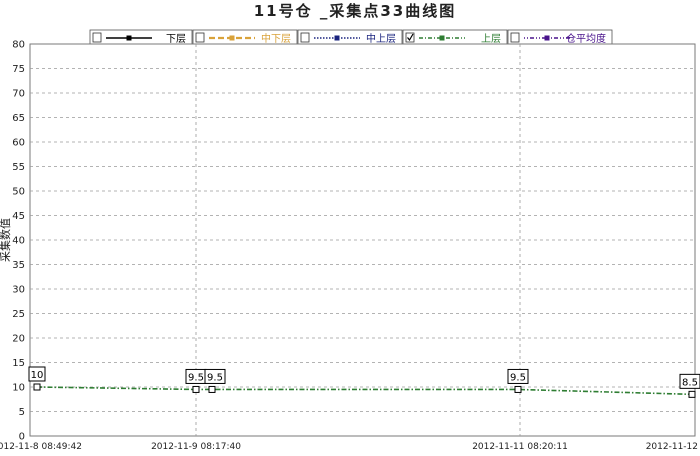 Image resolution: width=700 pixels, height=456 pixels. Describe the element at coordinates (22, 437) in the screenshot. I see `y-tick-label: 0` at that location.